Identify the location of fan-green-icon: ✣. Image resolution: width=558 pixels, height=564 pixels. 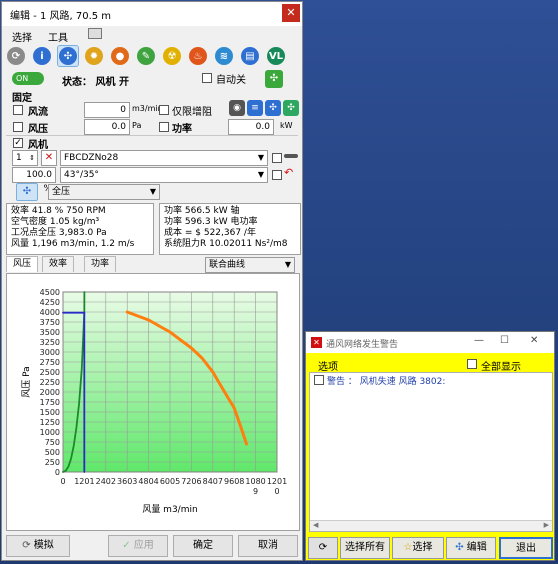
(291, 108).